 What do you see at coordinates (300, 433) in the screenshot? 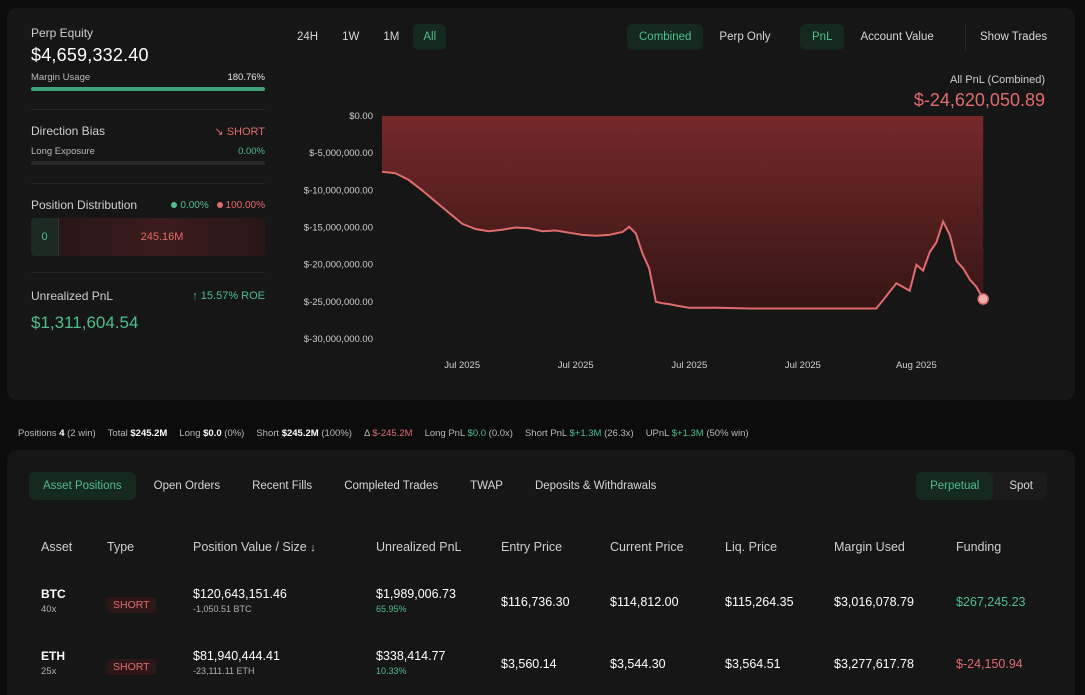
I see `summary-short-value: $245.2M` at bounding box center [300, 433].